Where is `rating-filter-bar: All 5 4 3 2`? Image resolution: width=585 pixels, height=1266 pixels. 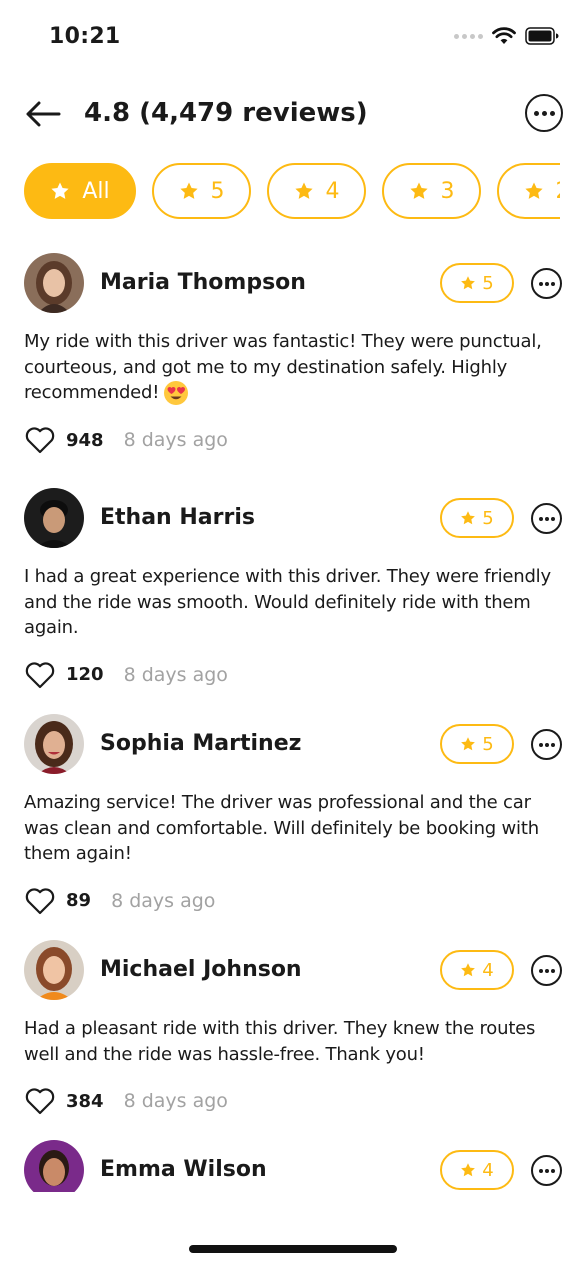 rating-filter-bar: All 5 4 3 2 is located at coordinates (292, 192).